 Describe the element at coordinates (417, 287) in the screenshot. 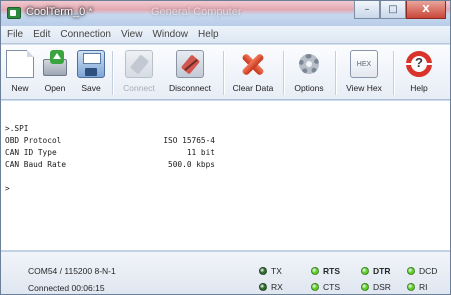

I see `ri-indicator: RI` at that location.